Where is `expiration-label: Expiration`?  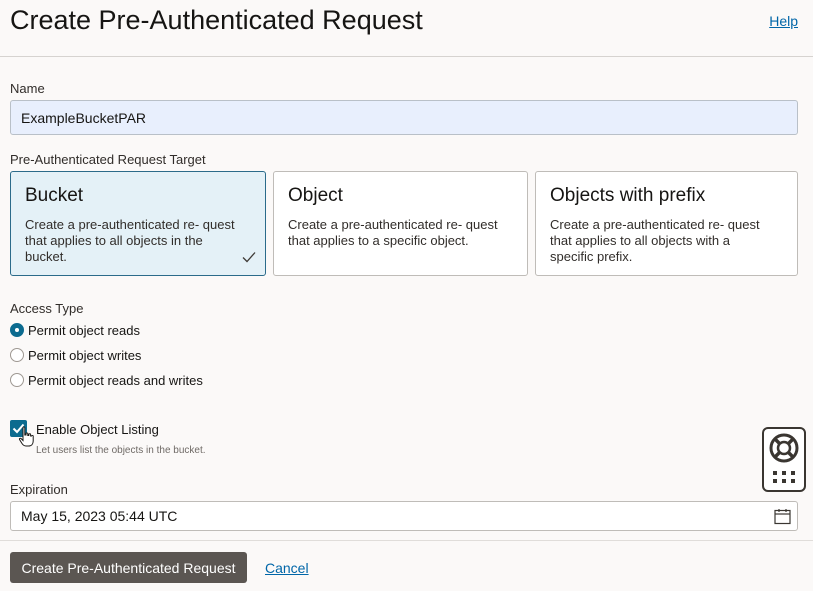 expiration-label: Expiration is located at coordinates (39, 489).